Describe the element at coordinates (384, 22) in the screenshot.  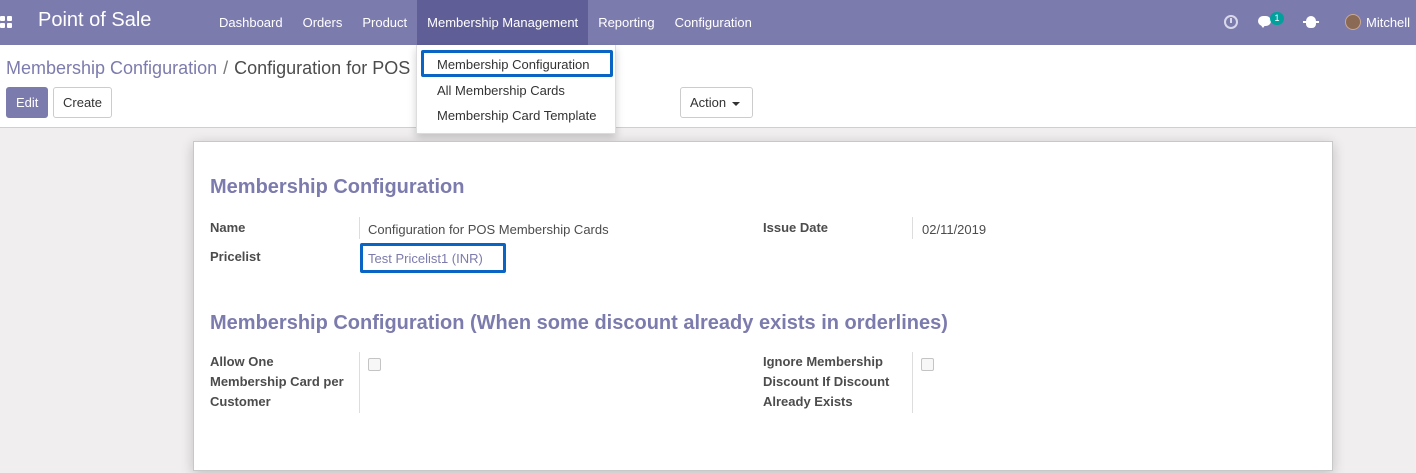
I see `menu-product: Product` at that location.